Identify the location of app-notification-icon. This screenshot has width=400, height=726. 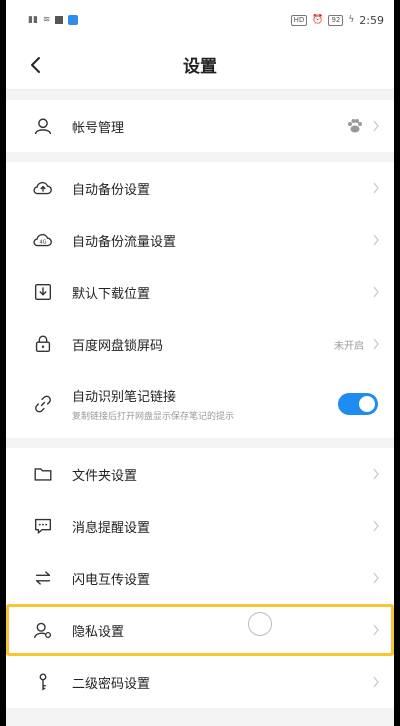
(73, 20).